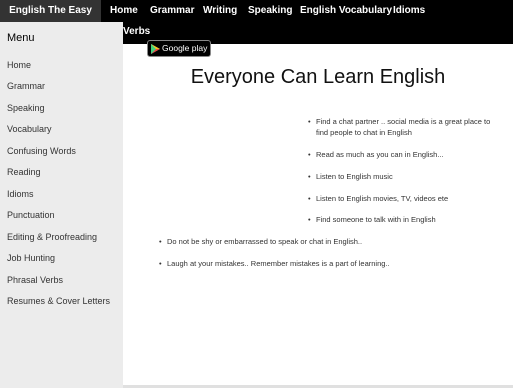  What do you see at coordinates (35, 280) in the screenshot?
I see `sidebar-item-phrasal-verbs: Phrasal Verbs` at bounding box center [35, 280].